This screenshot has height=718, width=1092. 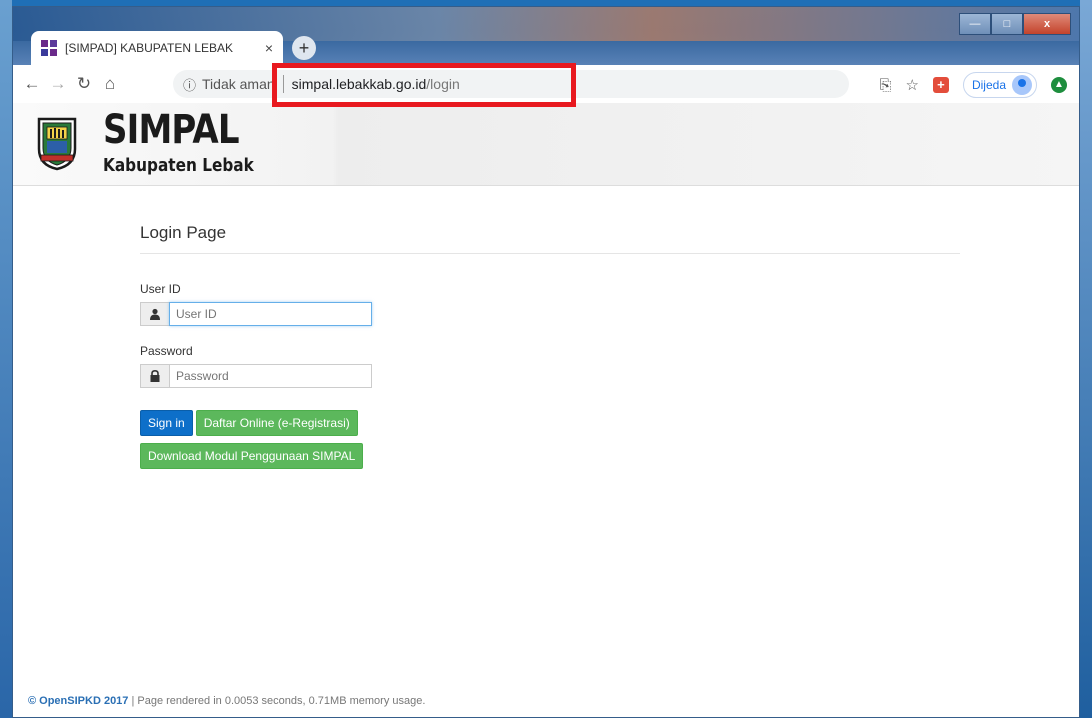 What do you see at coordinates (912, 85) in the screenshot?
I see `bookmark-star-icon: ☆` at bounding box center [912, 85].